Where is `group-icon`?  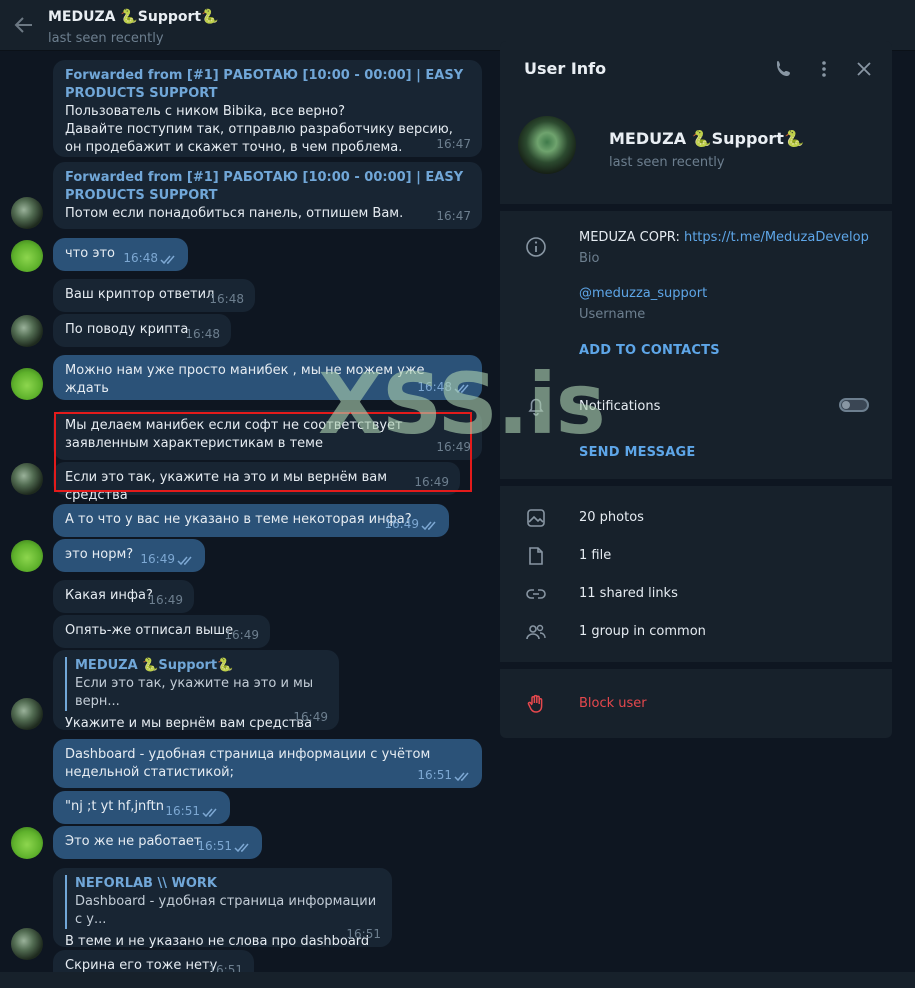
group-icon is located at coordinates (536, 632).